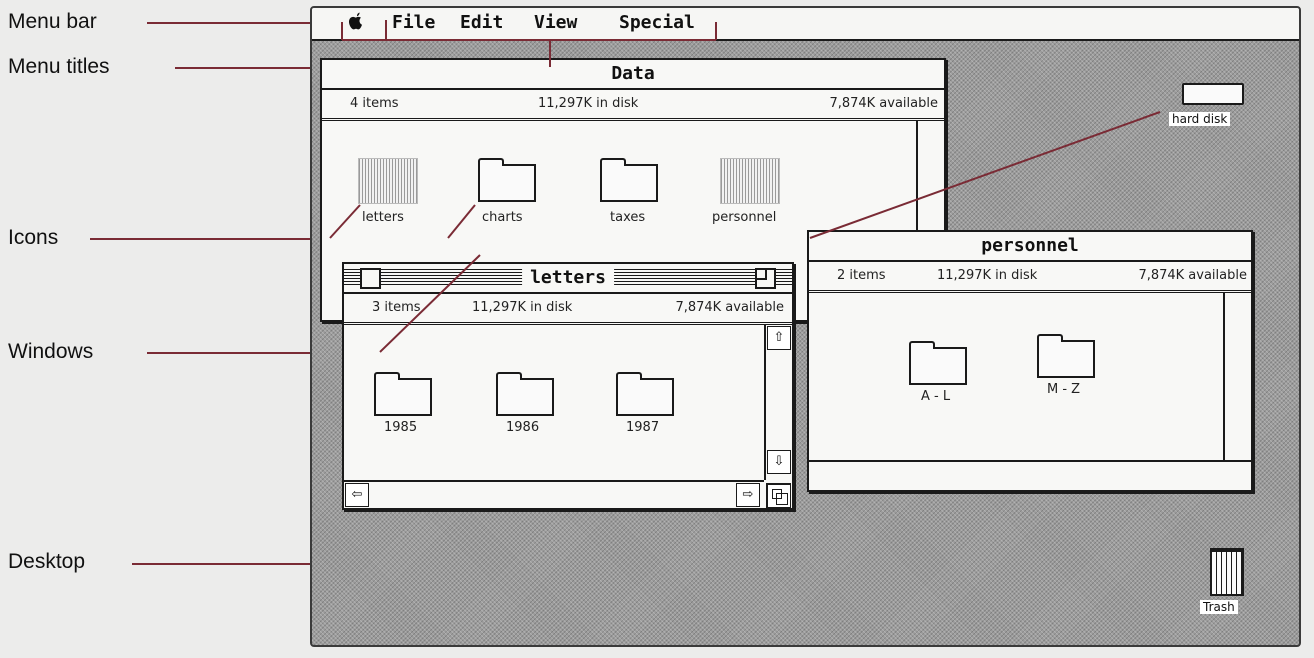 The width and height of the screenshot is (1314, 658). I want to click on letters-vscroll: ⇧ ⇩, so click(778, 402).